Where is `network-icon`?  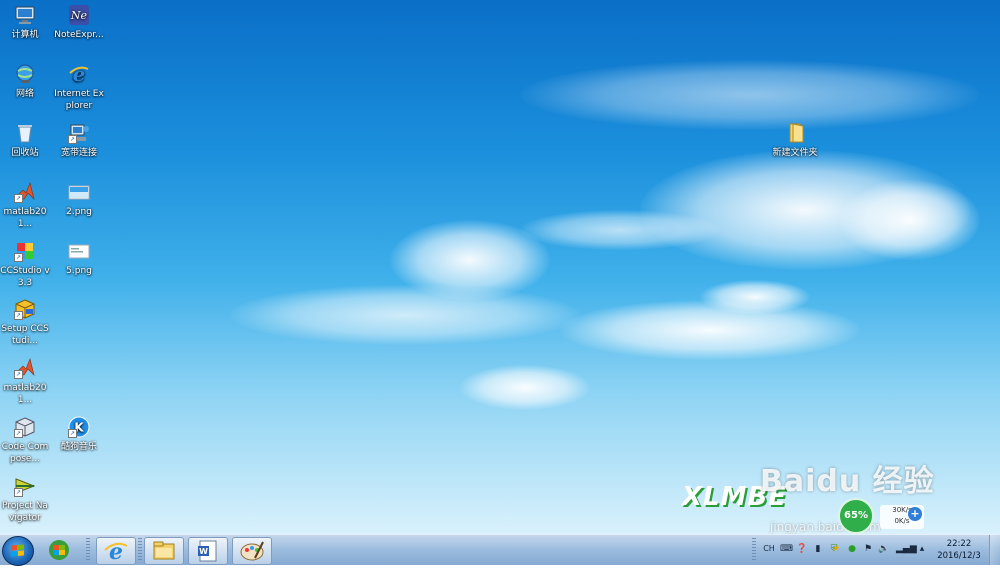 network-icon is located at coordinates (25, 74).